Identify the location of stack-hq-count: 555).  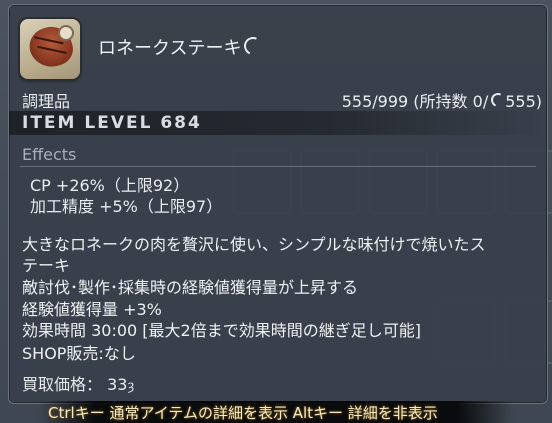
(523, 101).